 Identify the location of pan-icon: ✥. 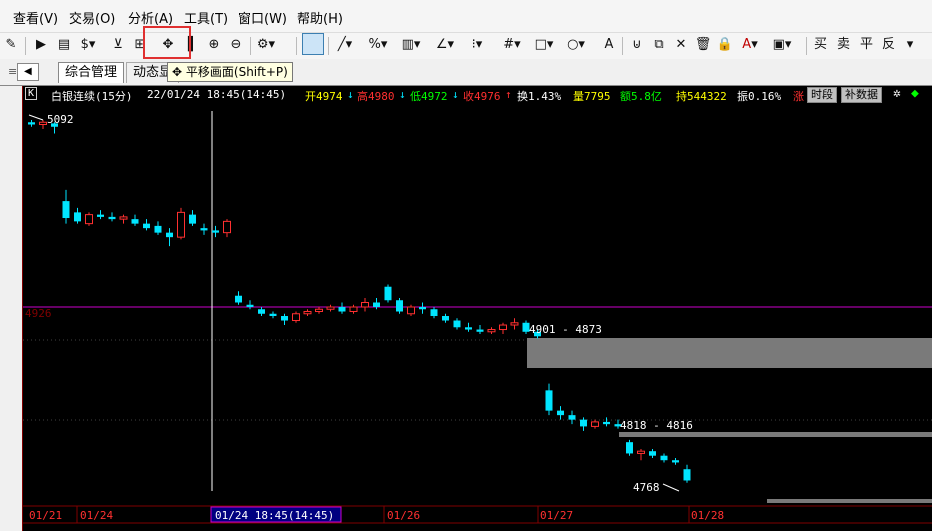
(177, 72).